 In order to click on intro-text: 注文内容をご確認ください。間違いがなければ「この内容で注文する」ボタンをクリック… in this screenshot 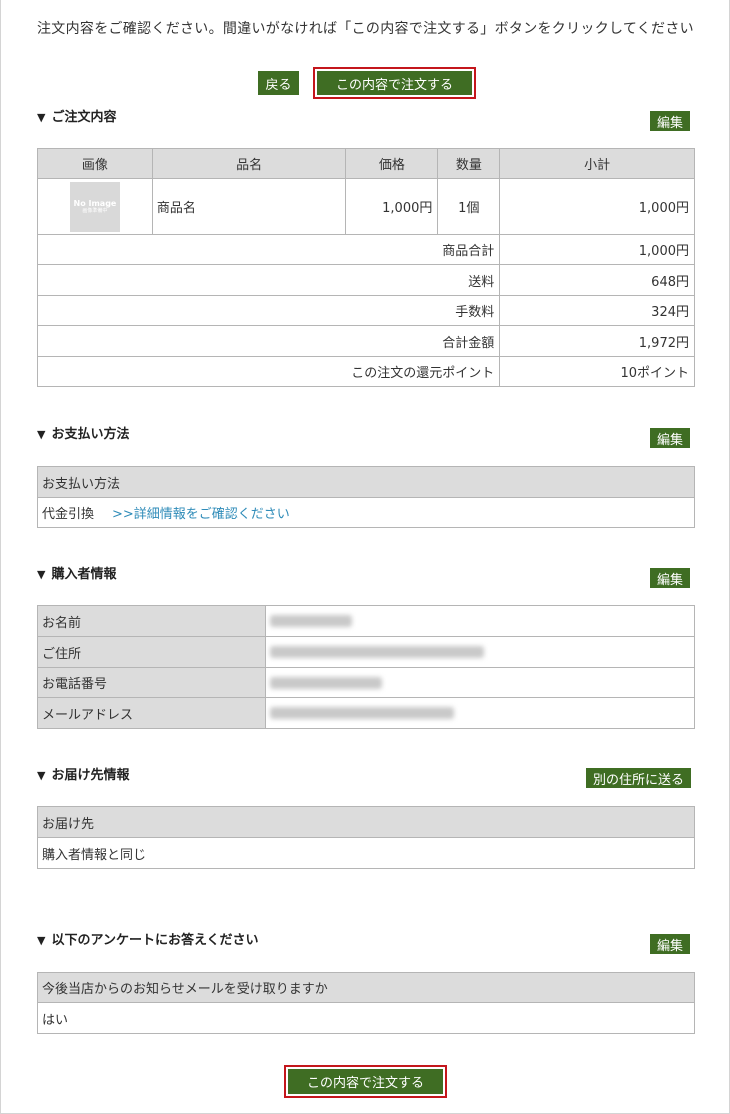, I will do `click(365, 29)`.